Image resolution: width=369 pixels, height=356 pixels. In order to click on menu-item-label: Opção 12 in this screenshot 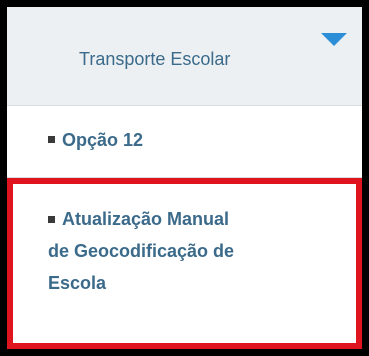, I will do `click(103, 140)`.